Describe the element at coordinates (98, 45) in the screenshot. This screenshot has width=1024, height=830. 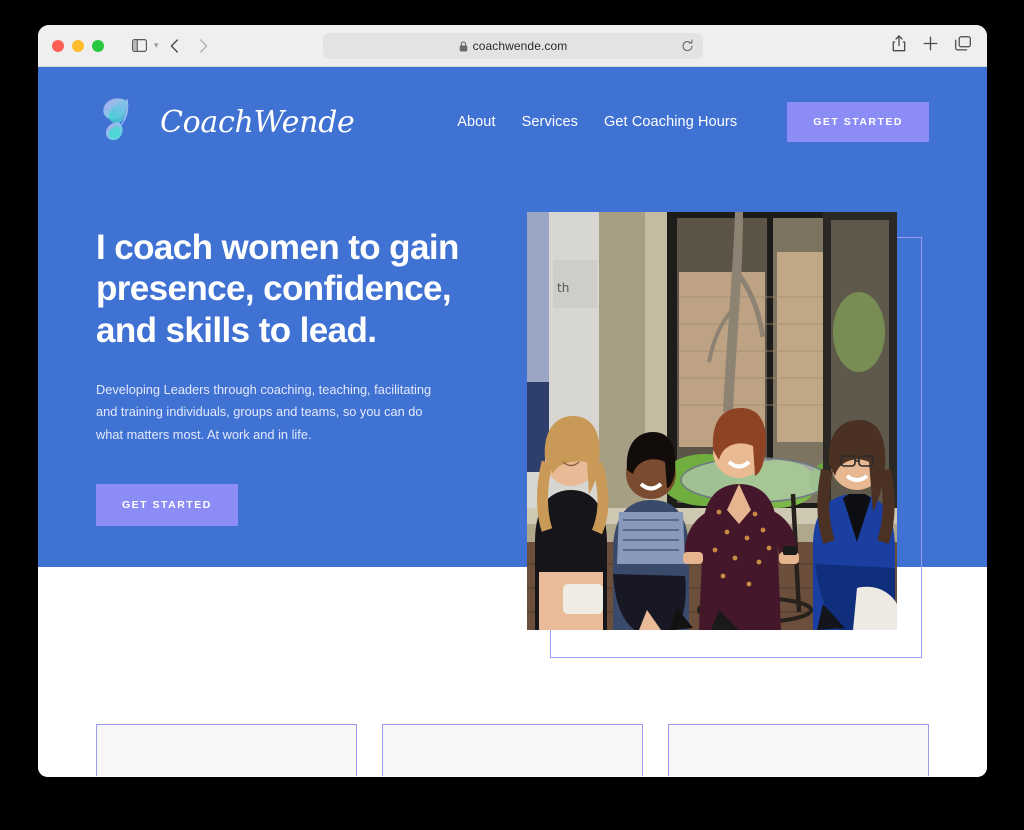
I see `maximize-window-button` at that location.